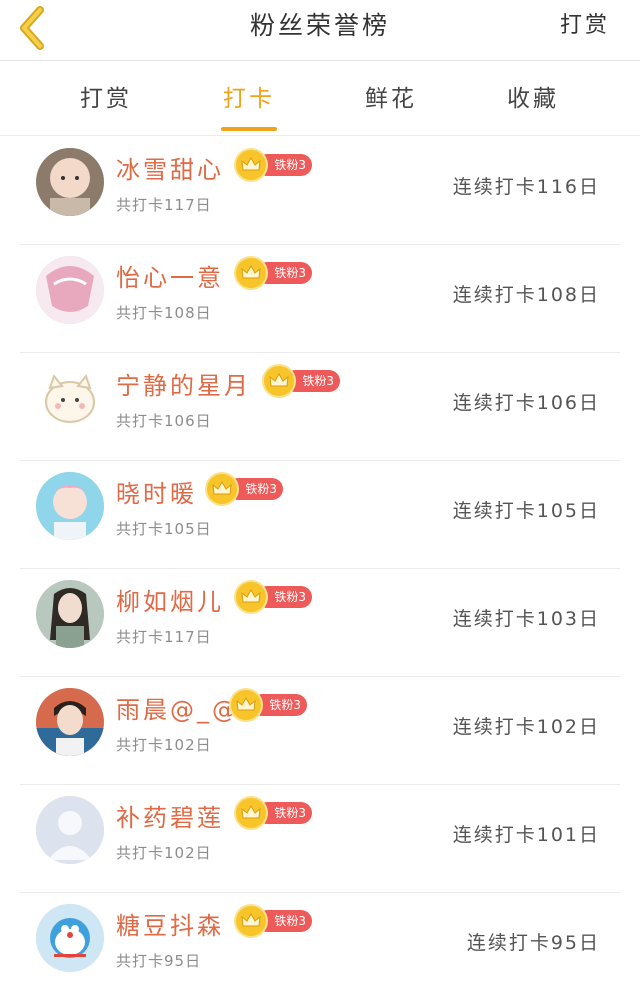 This screenshot has width=640, height=989. What do you see at coordinates (164, 421) in the screenshot?
I see `total-checkins: 共打卡106日` at bounding box center [164, 421].